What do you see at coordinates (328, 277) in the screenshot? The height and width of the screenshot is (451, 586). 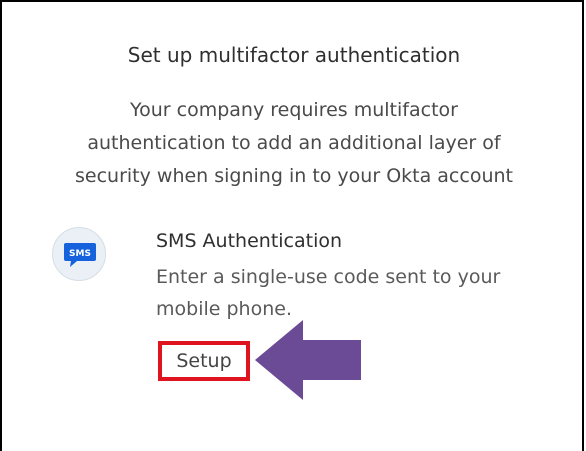 I see `factor-description-line: Enter a single-use code sent to your` at bounding box center [328, 277].